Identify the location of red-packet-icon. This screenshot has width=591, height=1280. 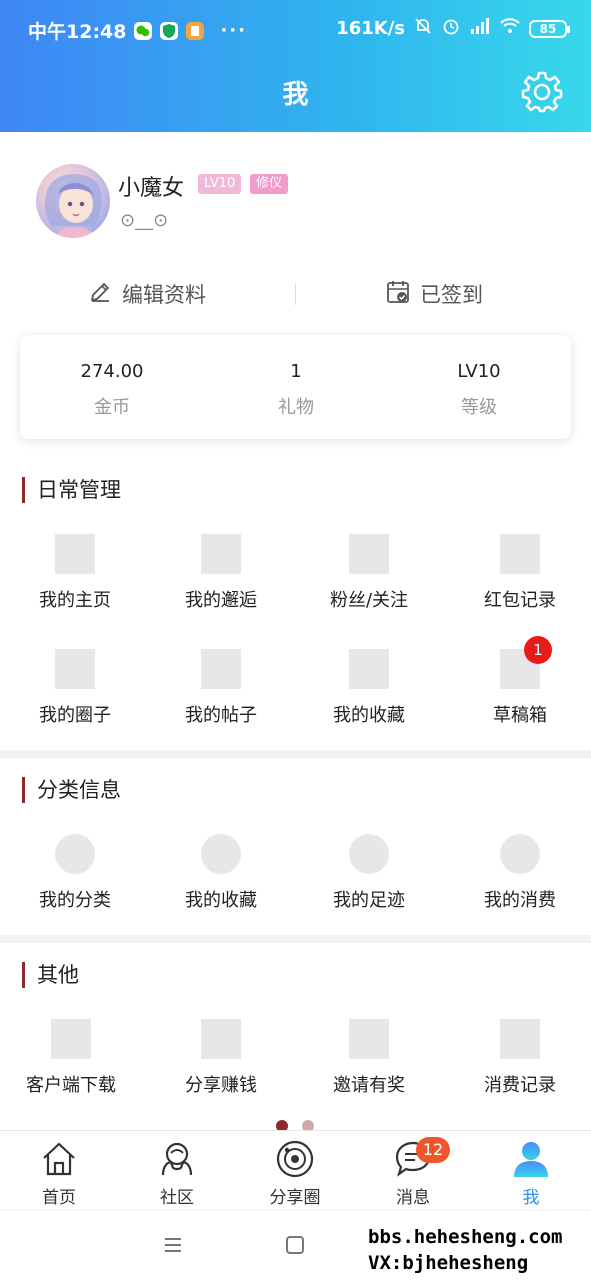
(520, 554).